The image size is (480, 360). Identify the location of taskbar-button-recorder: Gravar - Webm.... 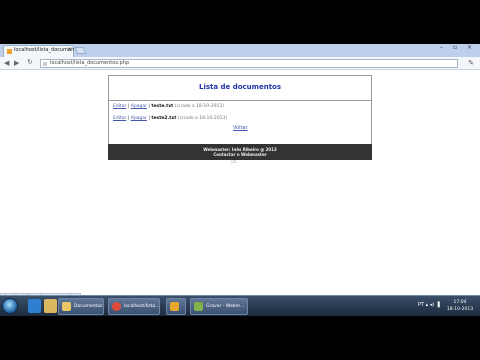
(219, 306).